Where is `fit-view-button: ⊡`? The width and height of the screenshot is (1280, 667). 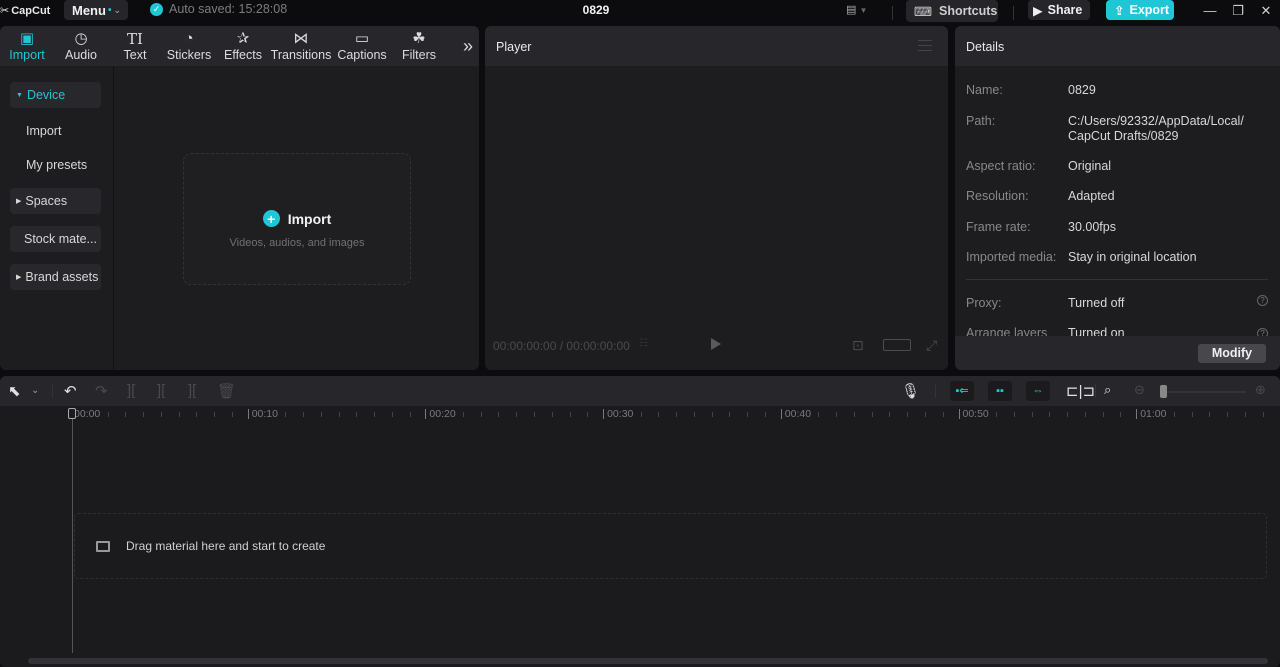
fit-view-button: ⊡ is located at coordinates (858, 345).